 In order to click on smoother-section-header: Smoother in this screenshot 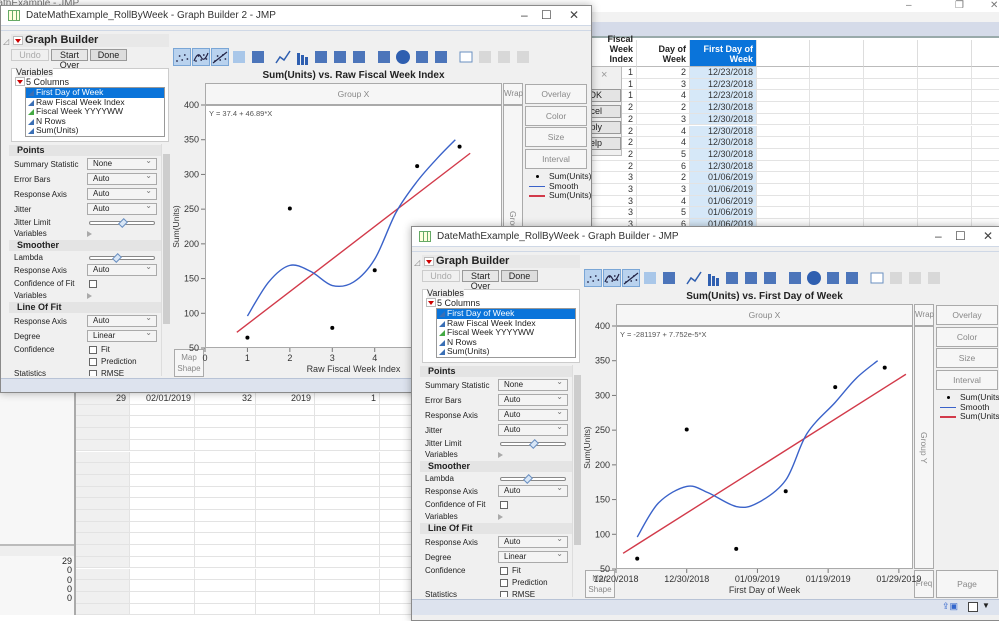, I will do `click(496, 466)`.